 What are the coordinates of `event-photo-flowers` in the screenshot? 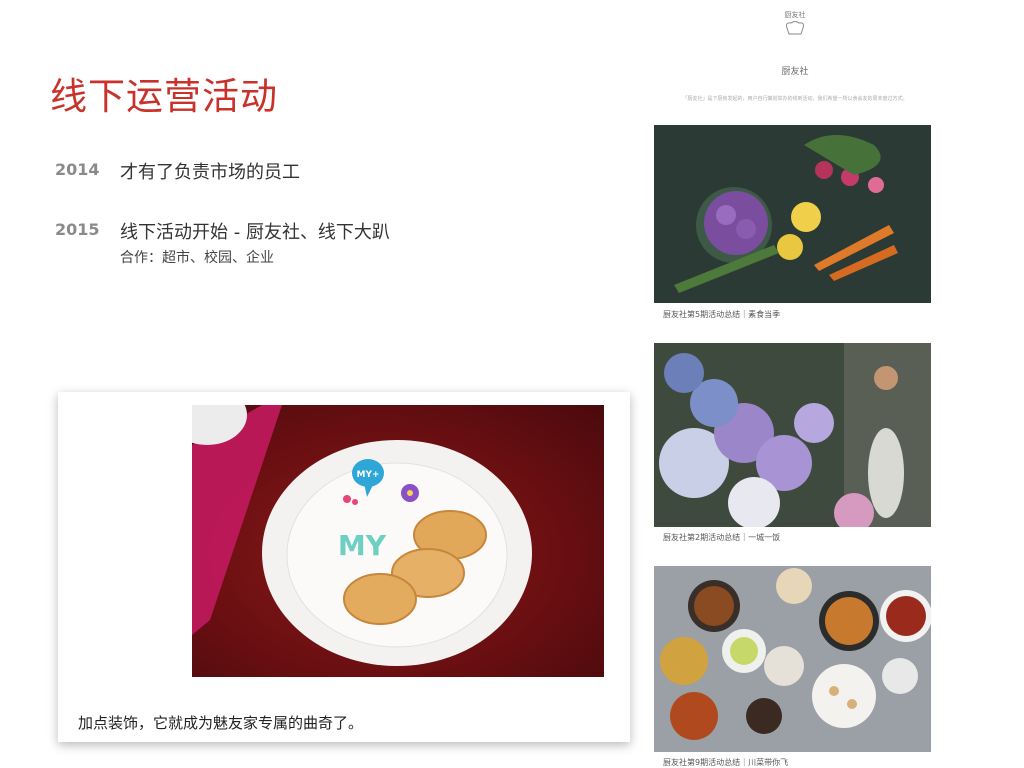 It's located at (792, 435).